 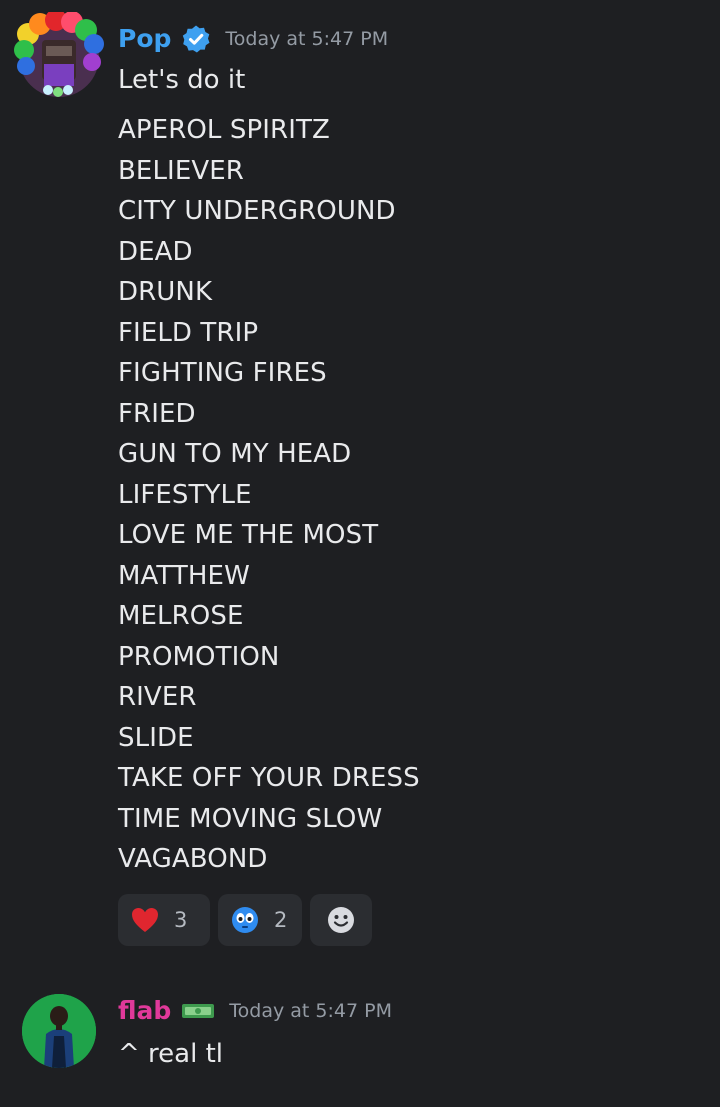 I want to click on reaction-count: 2, so click(x=281, y=920).